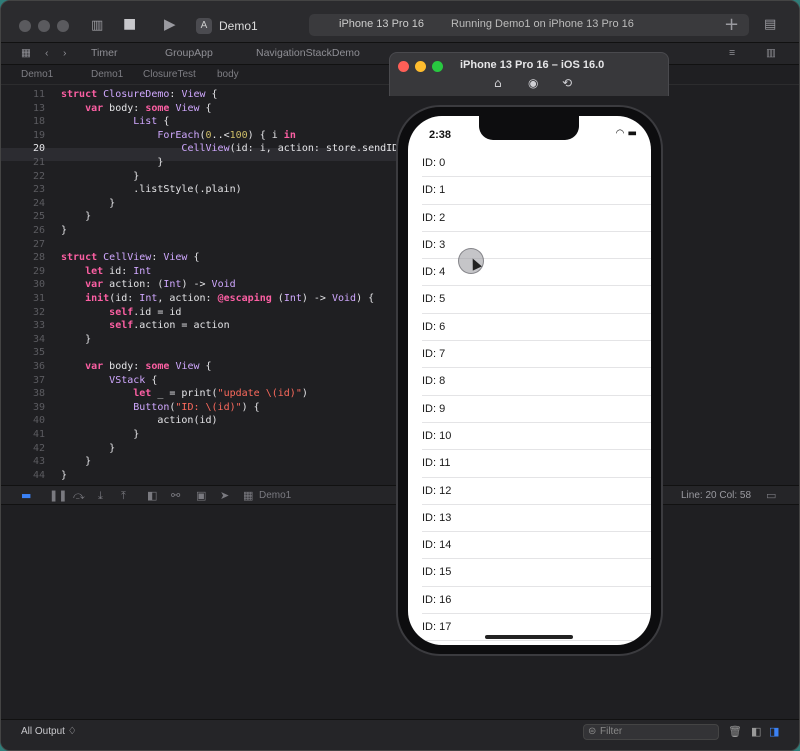  What do you see at coordinates (151, 189) in the screenshot?
I see `code-line: .listStyle(.plain)` at bounding box center [151, 189].